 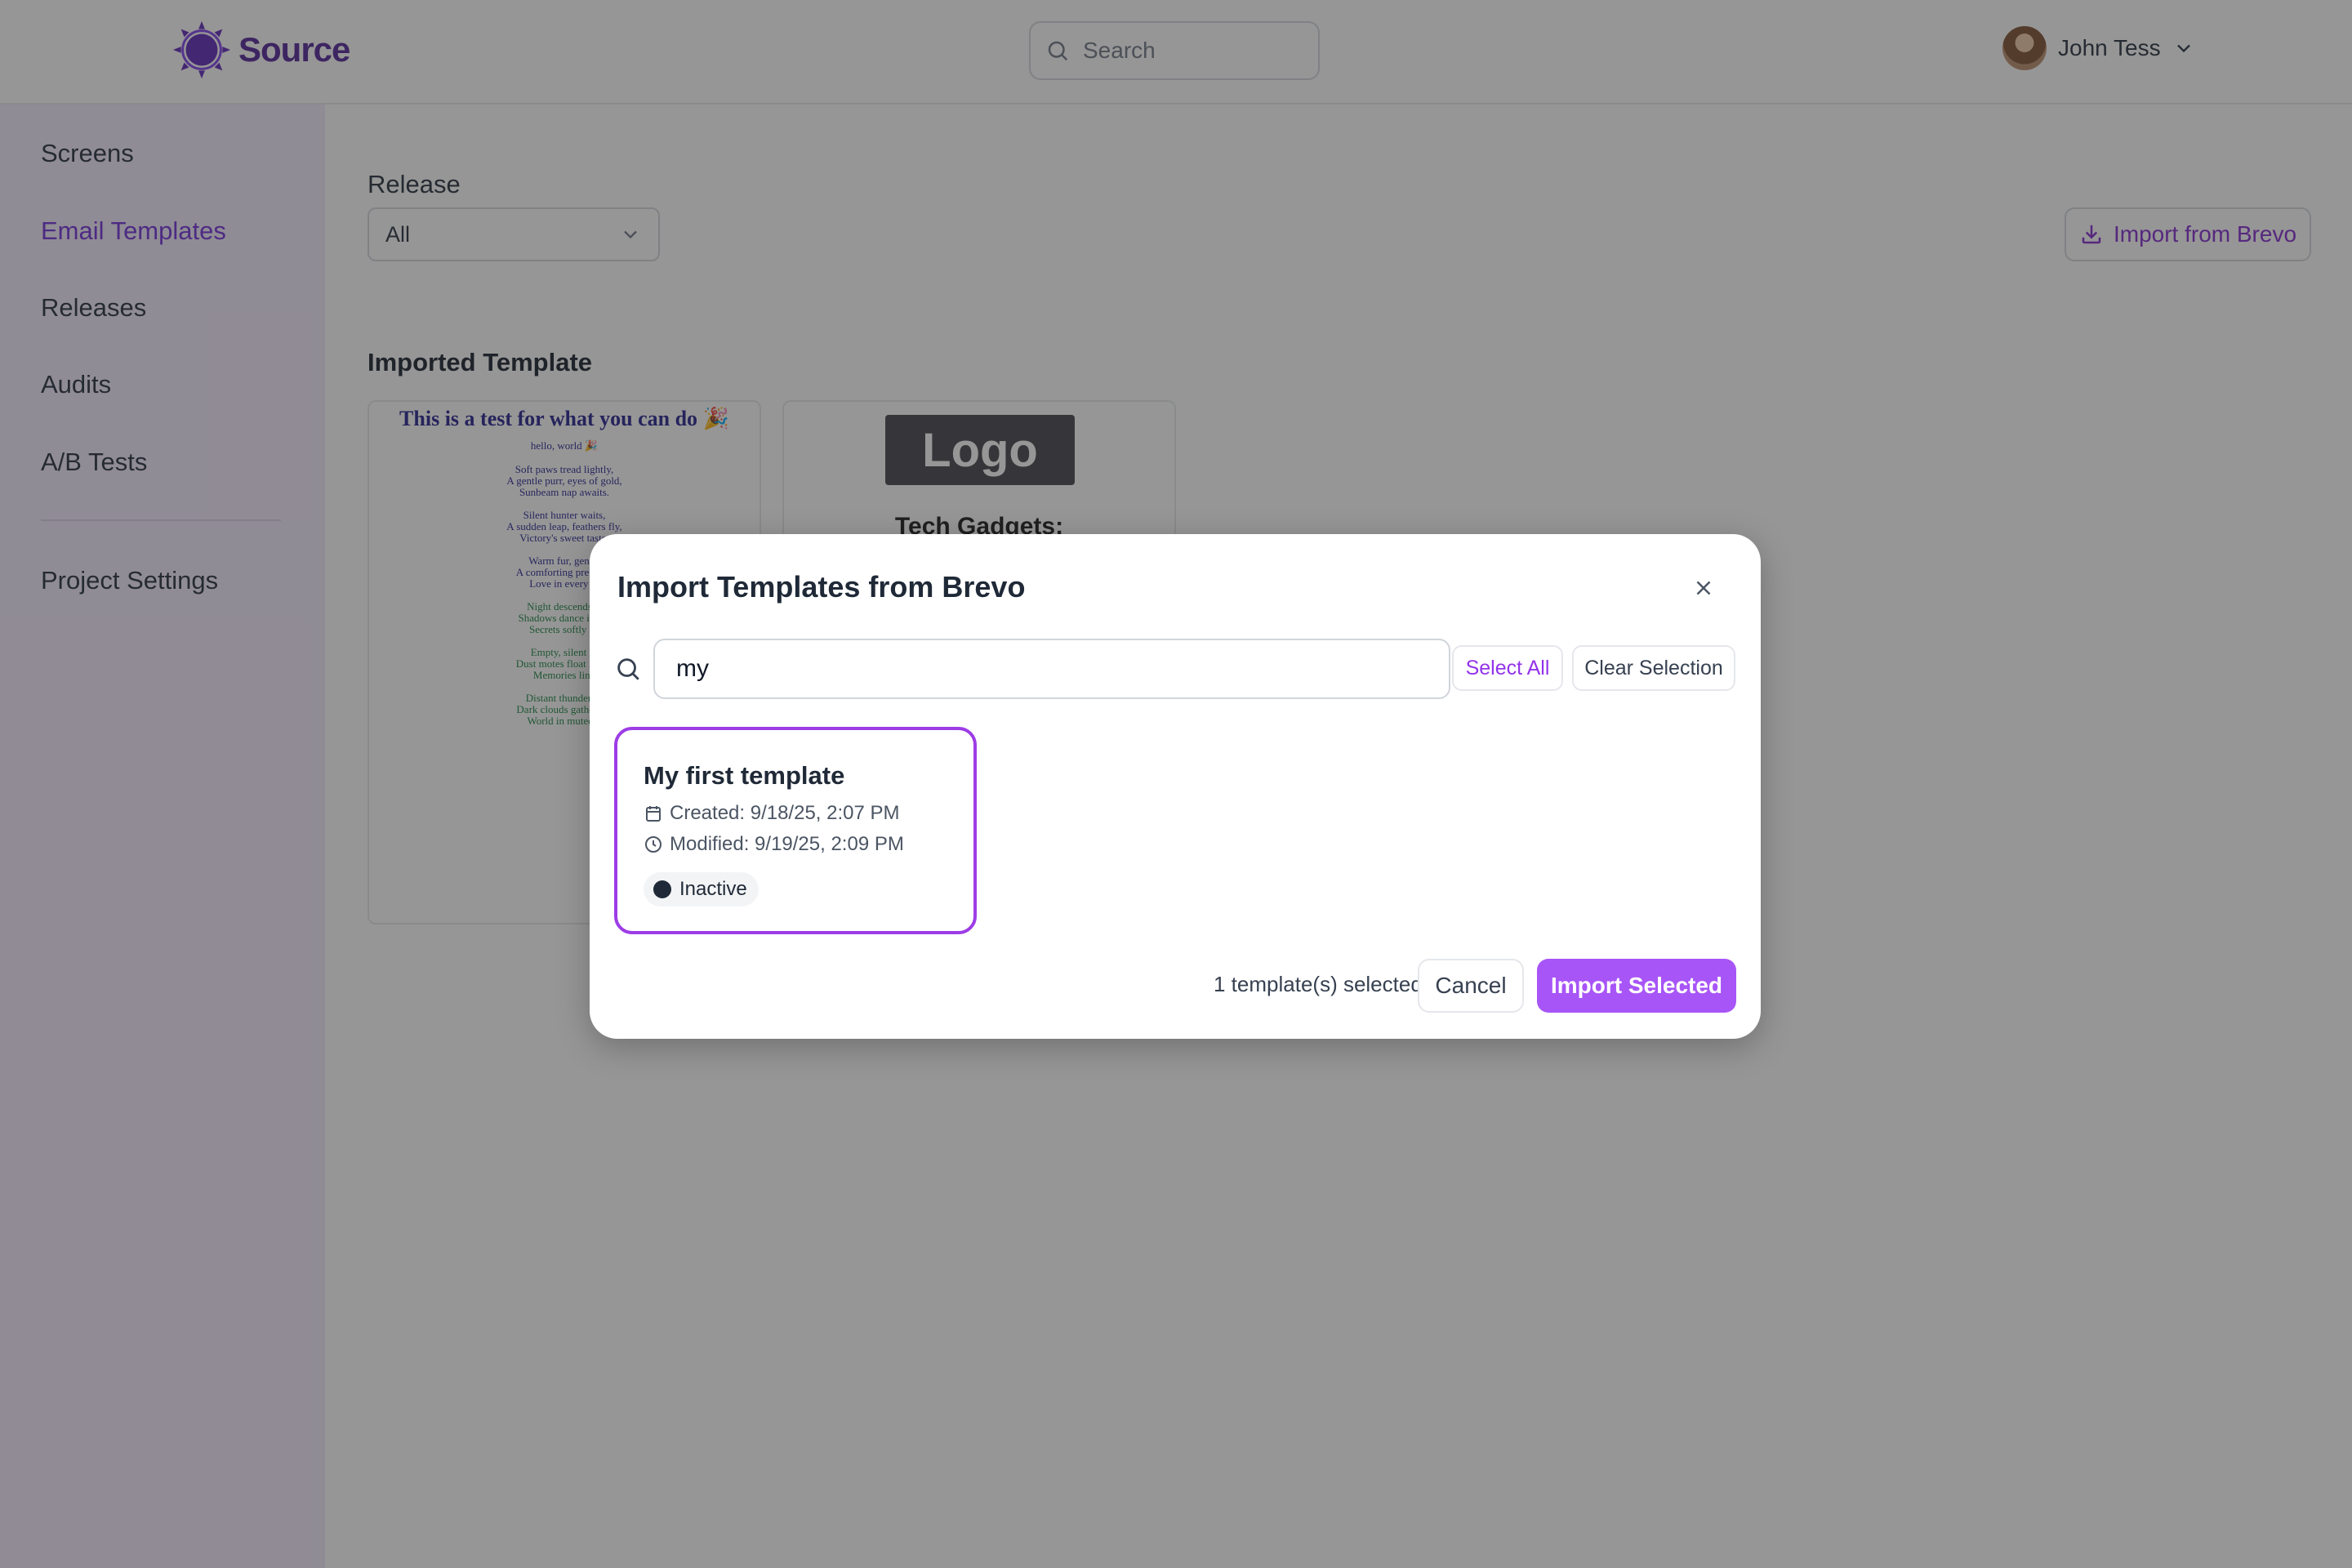 I want to click on template-modified-text: Modified: 9/19/25, 2:09 PM, so click(x=787, y=844).